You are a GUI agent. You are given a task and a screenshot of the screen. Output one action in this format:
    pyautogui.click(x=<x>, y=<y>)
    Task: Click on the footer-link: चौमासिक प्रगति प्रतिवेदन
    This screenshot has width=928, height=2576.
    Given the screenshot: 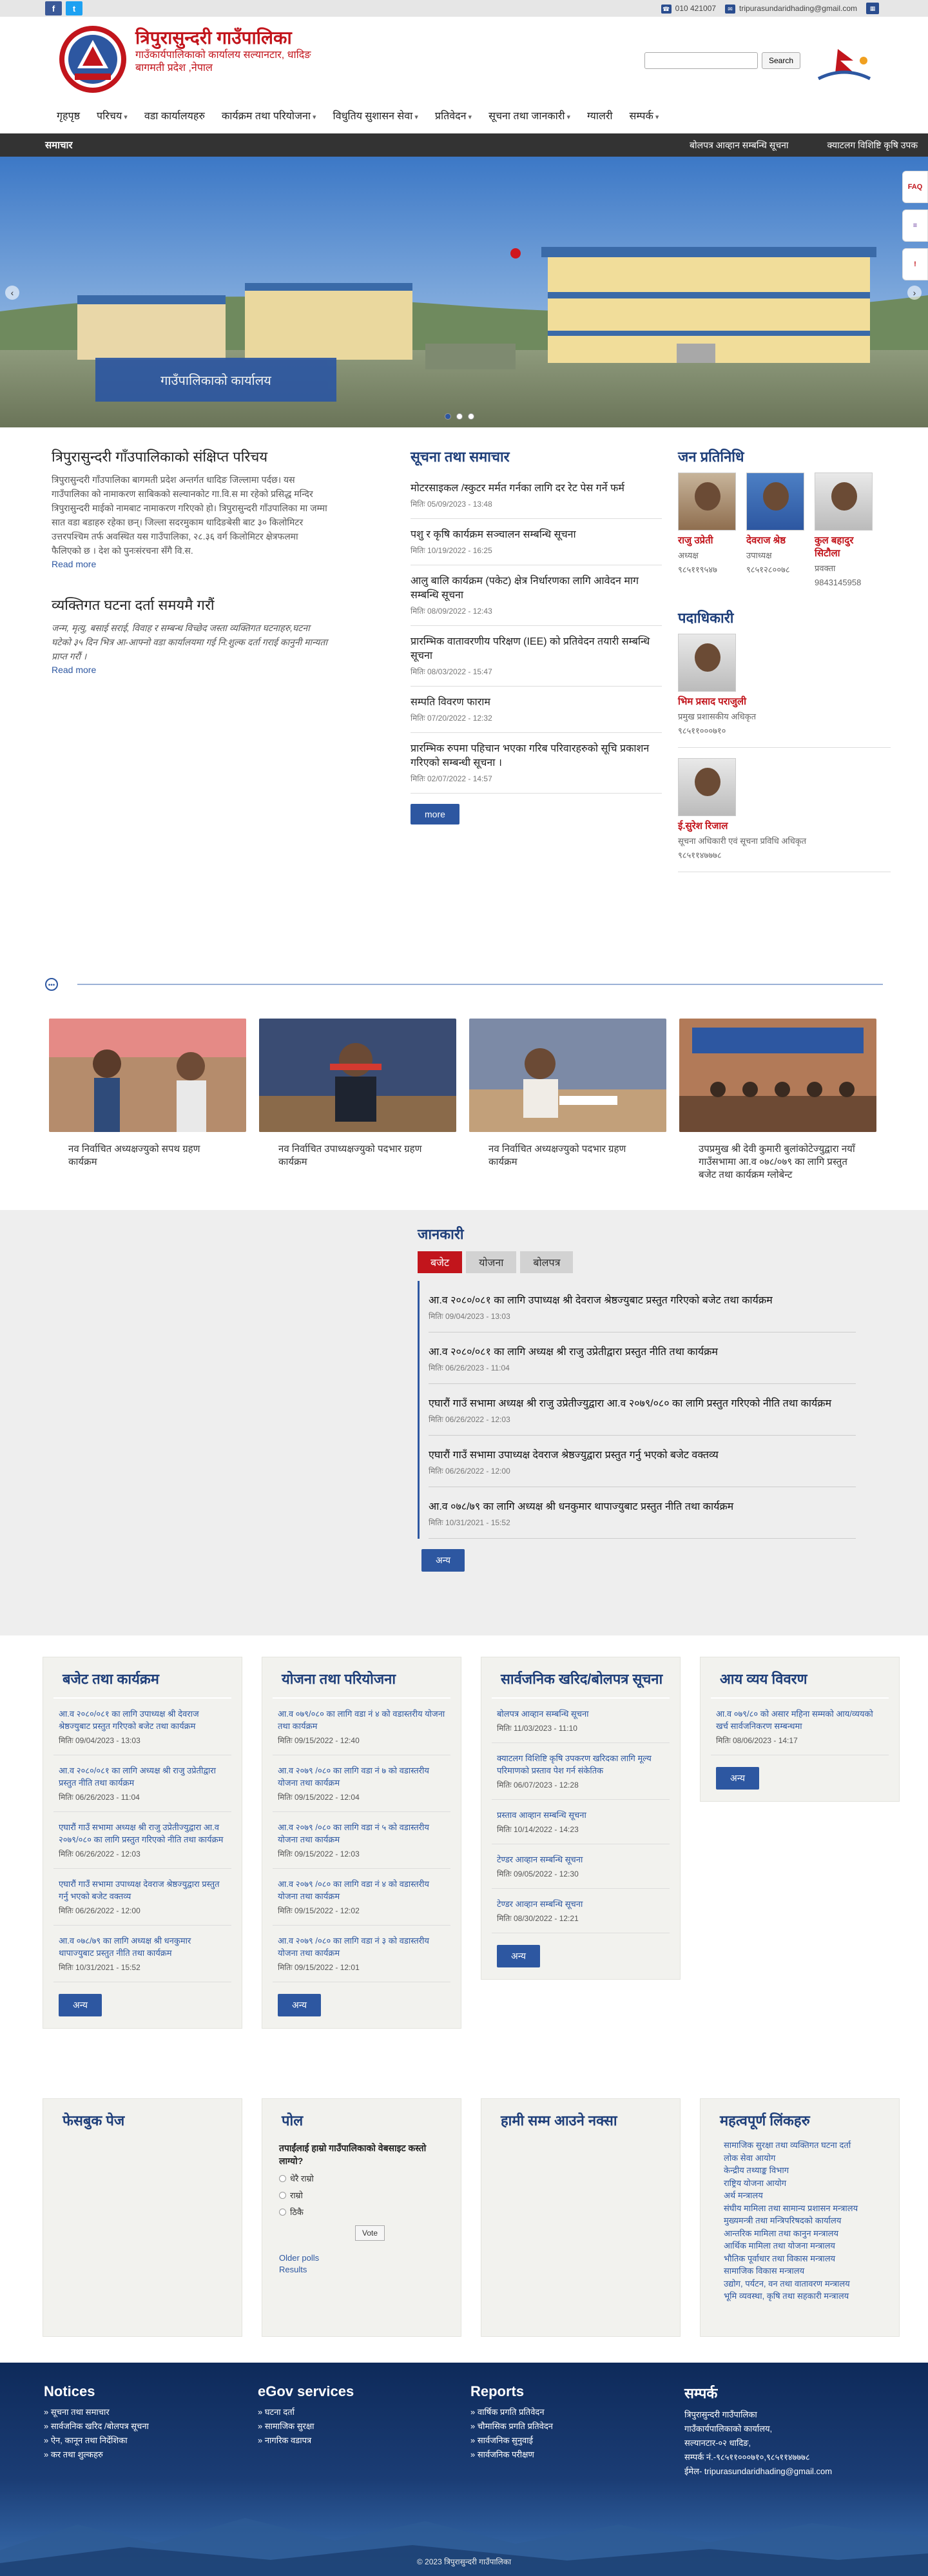 What is the action you would take?
    pyautogui.click(x=560, y=2426)
    